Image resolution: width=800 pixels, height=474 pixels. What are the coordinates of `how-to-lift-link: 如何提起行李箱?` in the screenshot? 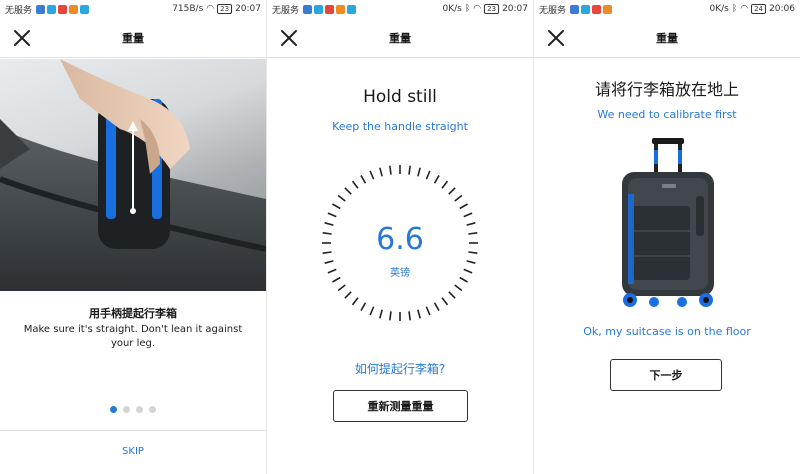 It's located at (400, 368).